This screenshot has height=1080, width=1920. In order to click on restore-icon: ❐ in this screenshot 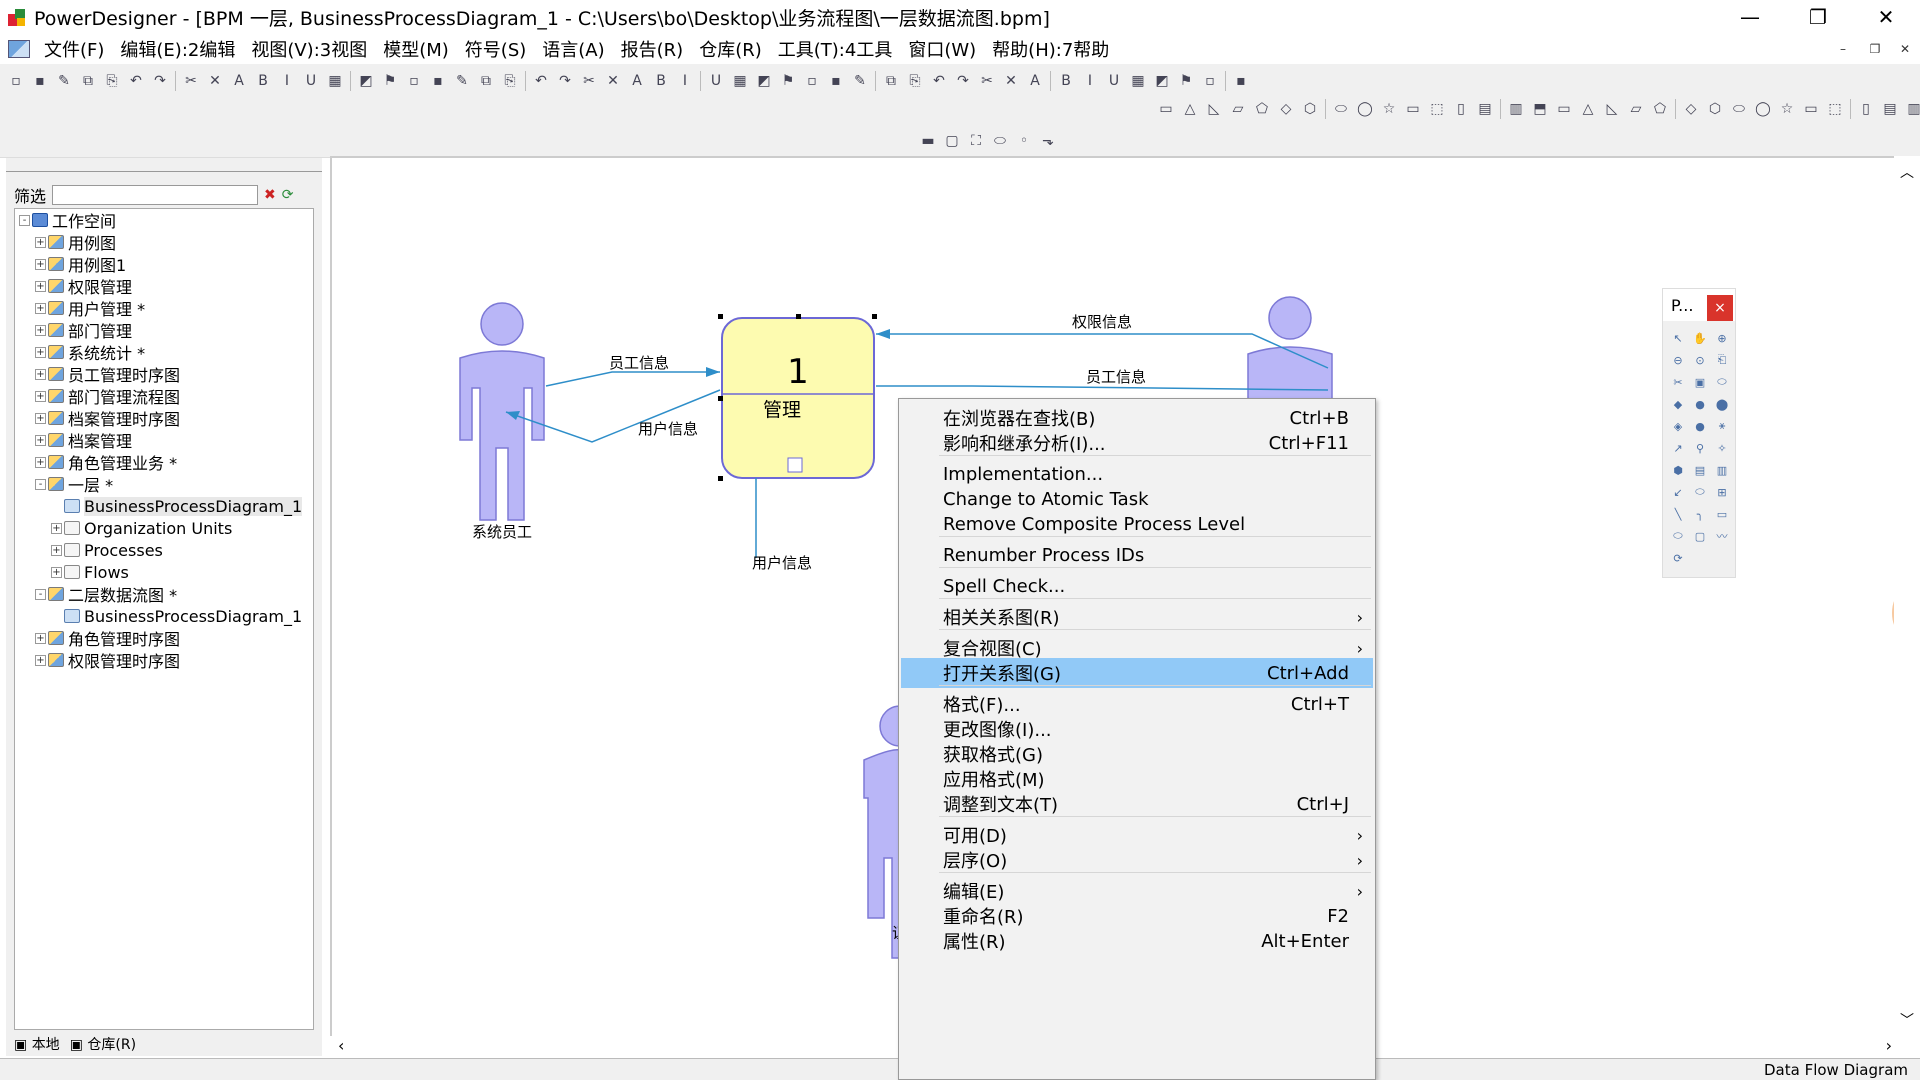, I will do `click(1818, 17)`.